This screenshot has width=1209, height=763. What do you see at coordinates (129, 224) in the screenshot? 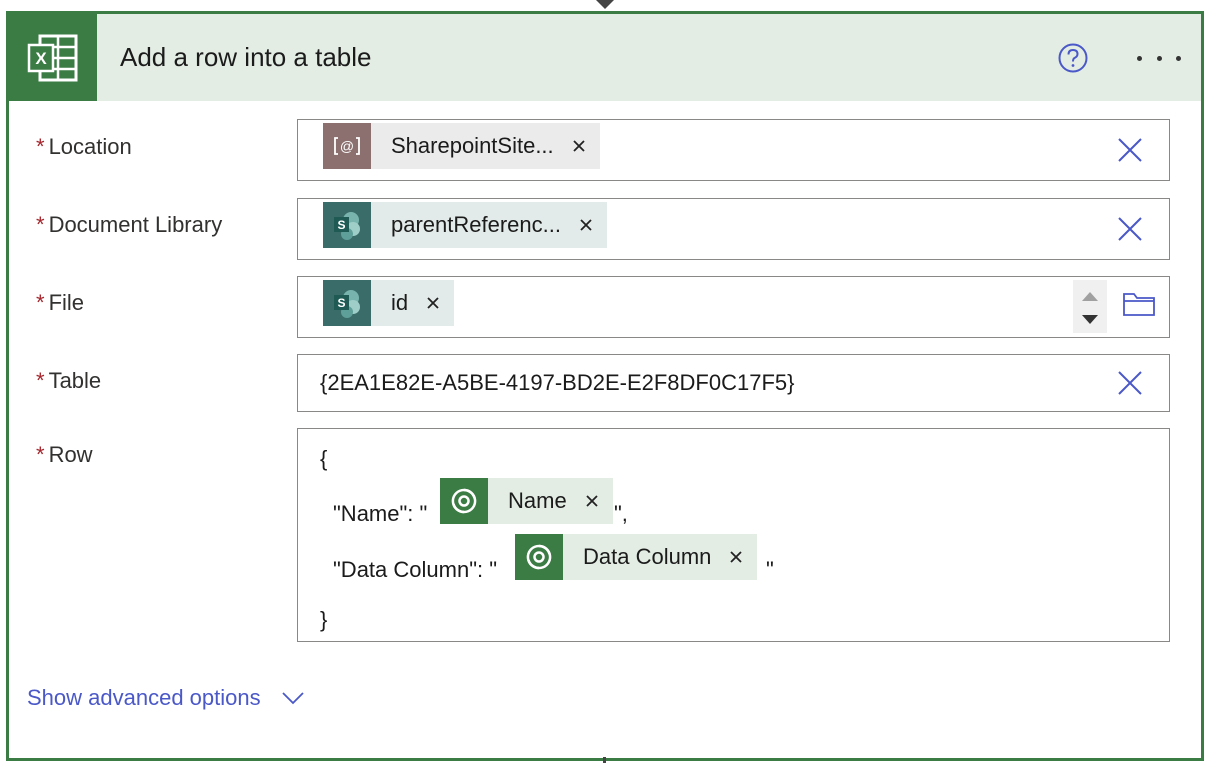
I see `document-library-label: * Document Library` at bounding box center [129, 224].